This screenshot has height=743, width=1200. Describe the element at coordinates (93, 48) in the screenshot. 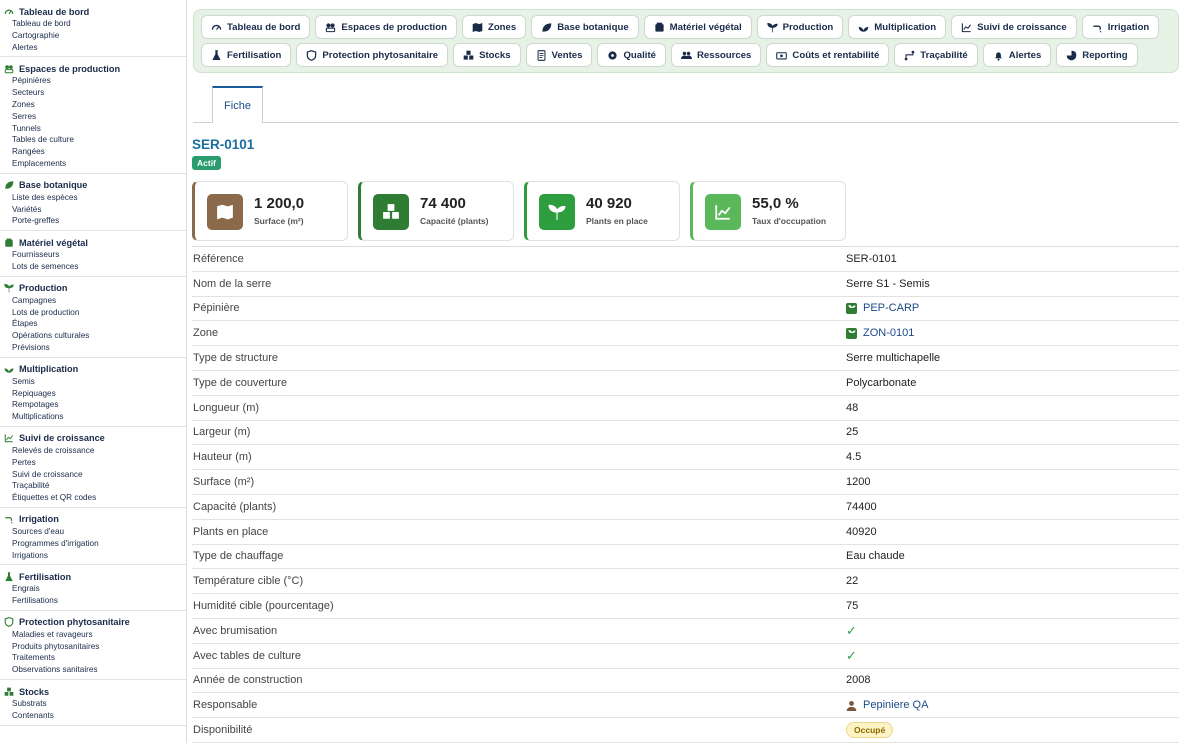

I see `sidebar-item: Alertes` at that location.